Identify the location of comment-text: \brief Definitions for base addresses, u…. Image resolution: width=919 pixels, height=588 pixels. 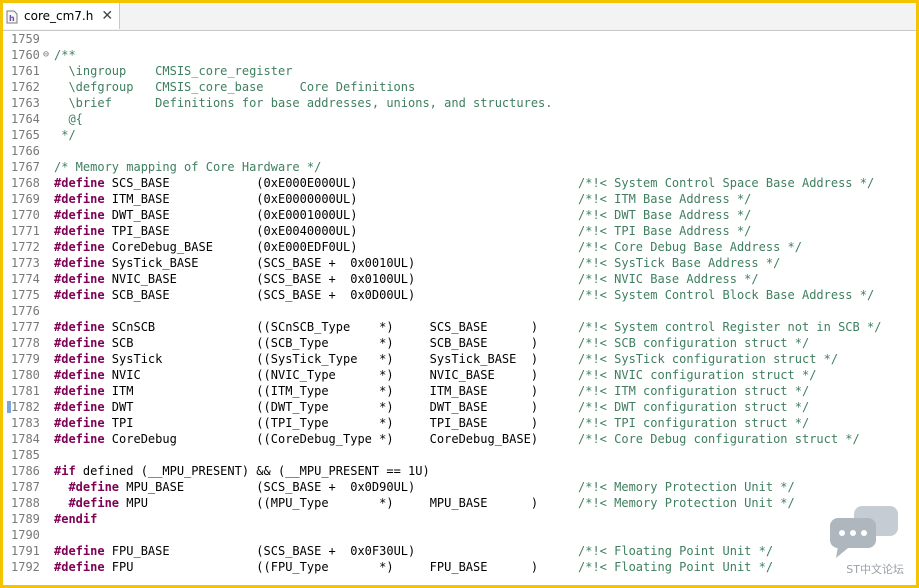
(303, 103).